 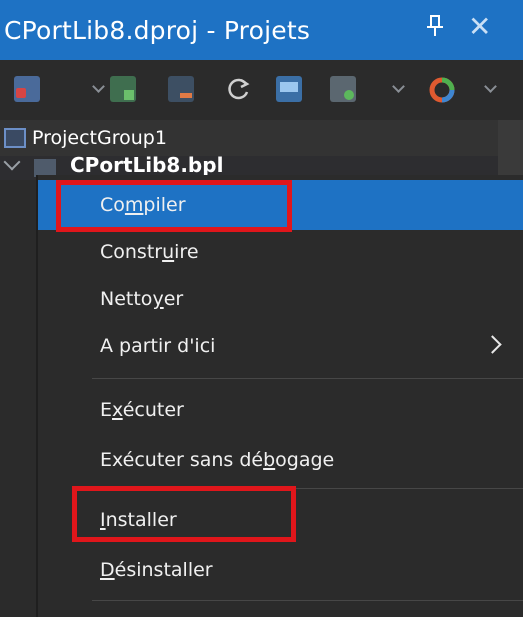 I want to click on highlight-box-installer, so click(x=184, y=514).